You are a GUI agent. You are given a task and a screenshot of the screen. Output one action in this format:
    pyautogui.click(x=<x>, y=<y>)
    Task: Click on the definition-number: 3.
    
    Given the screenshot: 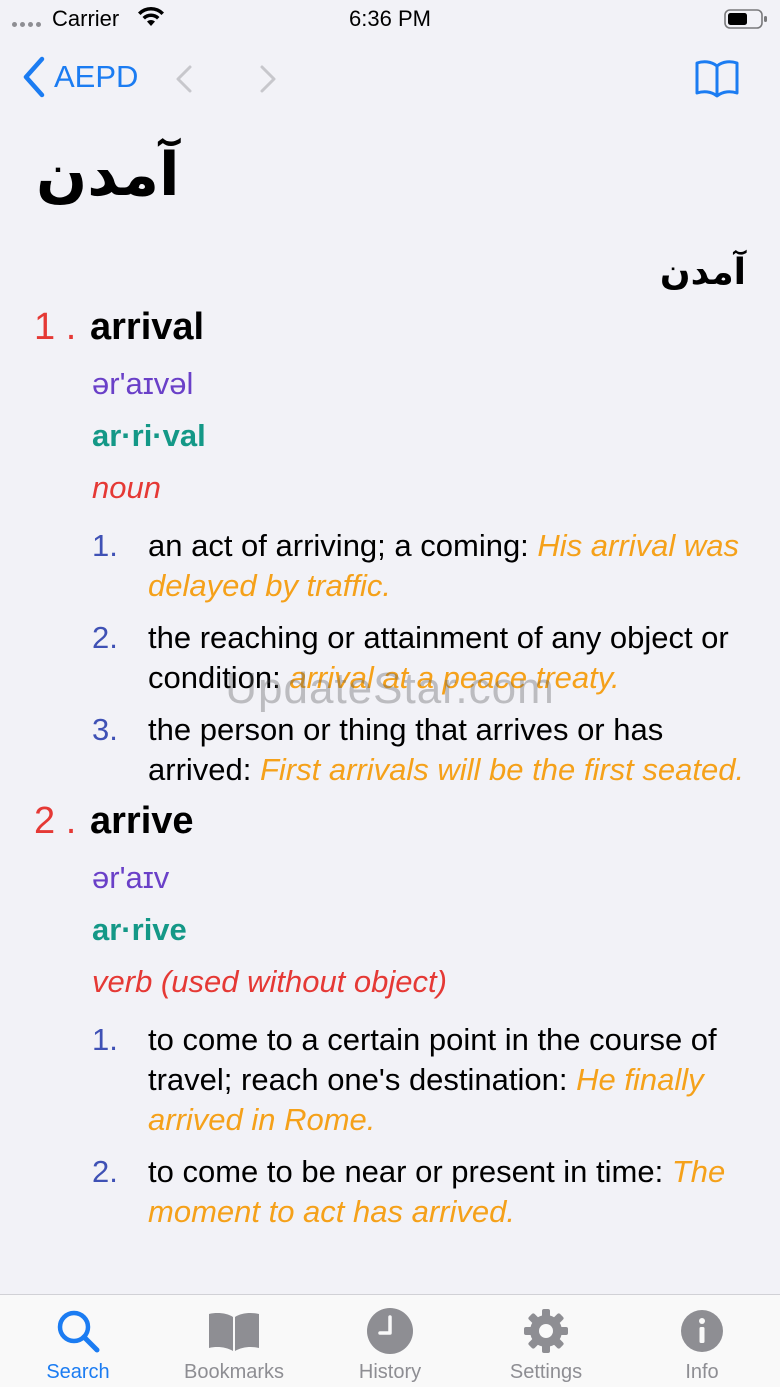 What is the action you would take?
    pyautogui.click(x=105, y=729)
    